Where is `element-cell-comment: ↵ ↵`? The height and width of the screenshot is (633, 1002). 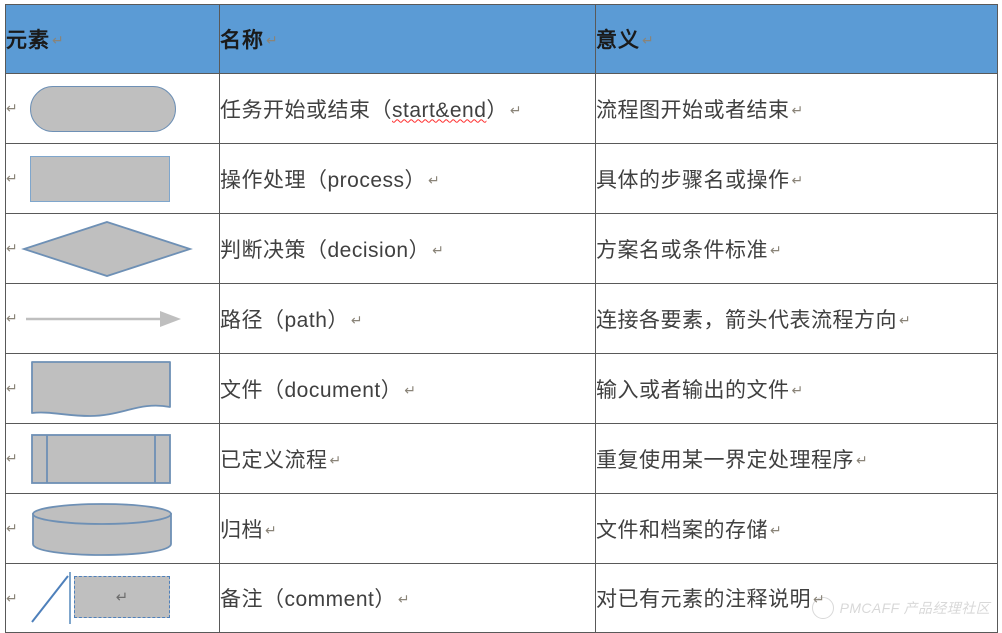 element-cell-comment: ↵ ↵ is located at coordinates (112, 598).